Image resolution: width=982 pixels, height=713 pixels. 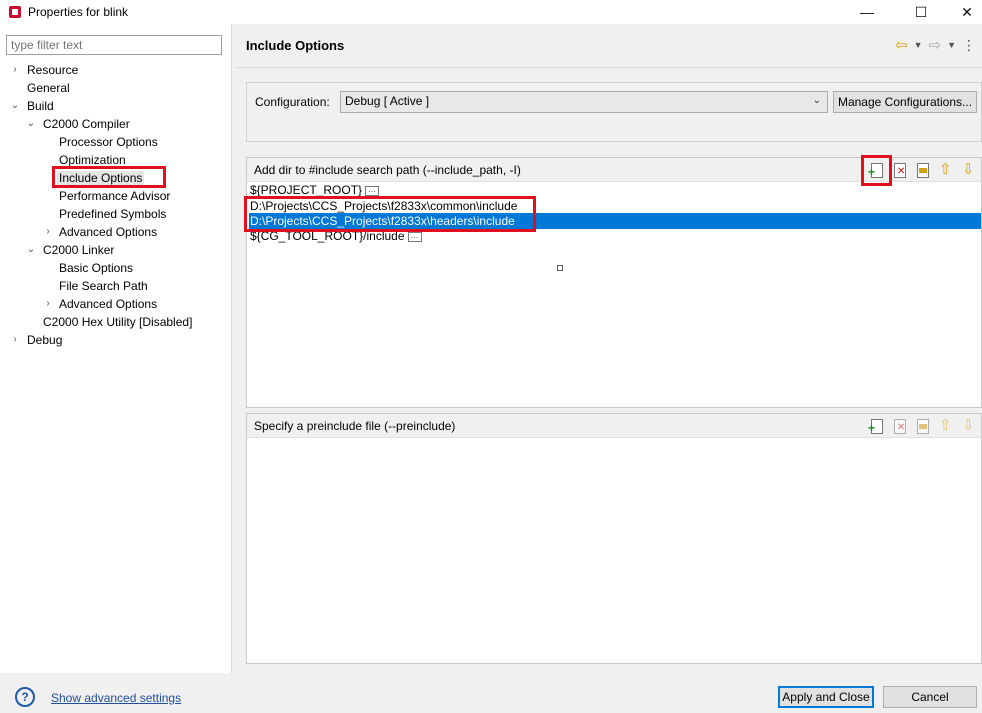 What do you see at coordinates (901, 45) in the screenshot?
I see `back-arrow-icon: ⇦` at bounding box center [901, 45].